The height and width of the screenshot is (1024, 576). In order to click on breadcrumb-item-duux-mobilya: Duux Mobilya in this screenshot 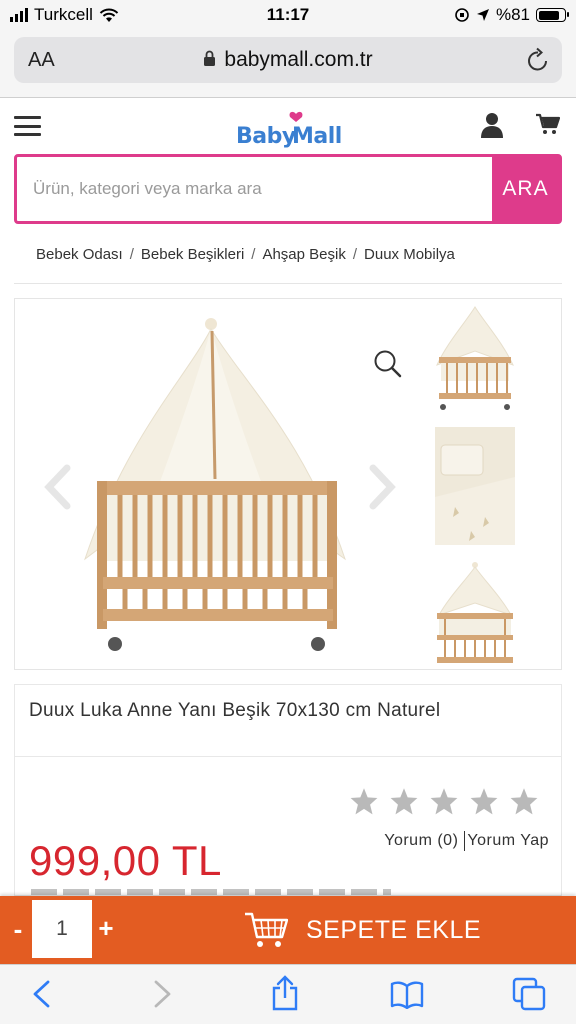, I will do `click(409, 254)`.